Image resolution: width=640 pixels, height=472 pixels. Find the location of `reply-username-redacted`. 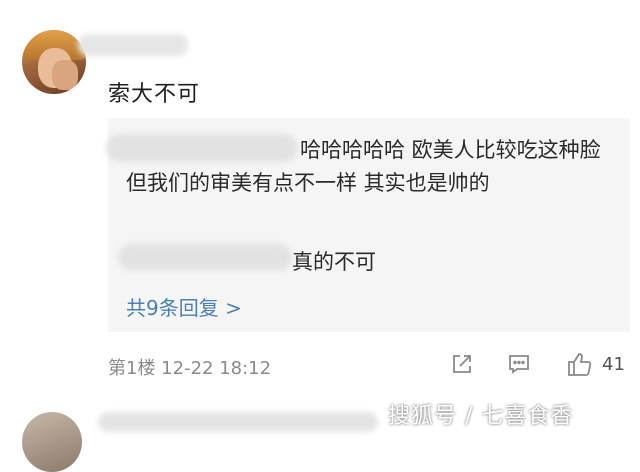

reply-username-redacted is located at coordinates (205, 257).